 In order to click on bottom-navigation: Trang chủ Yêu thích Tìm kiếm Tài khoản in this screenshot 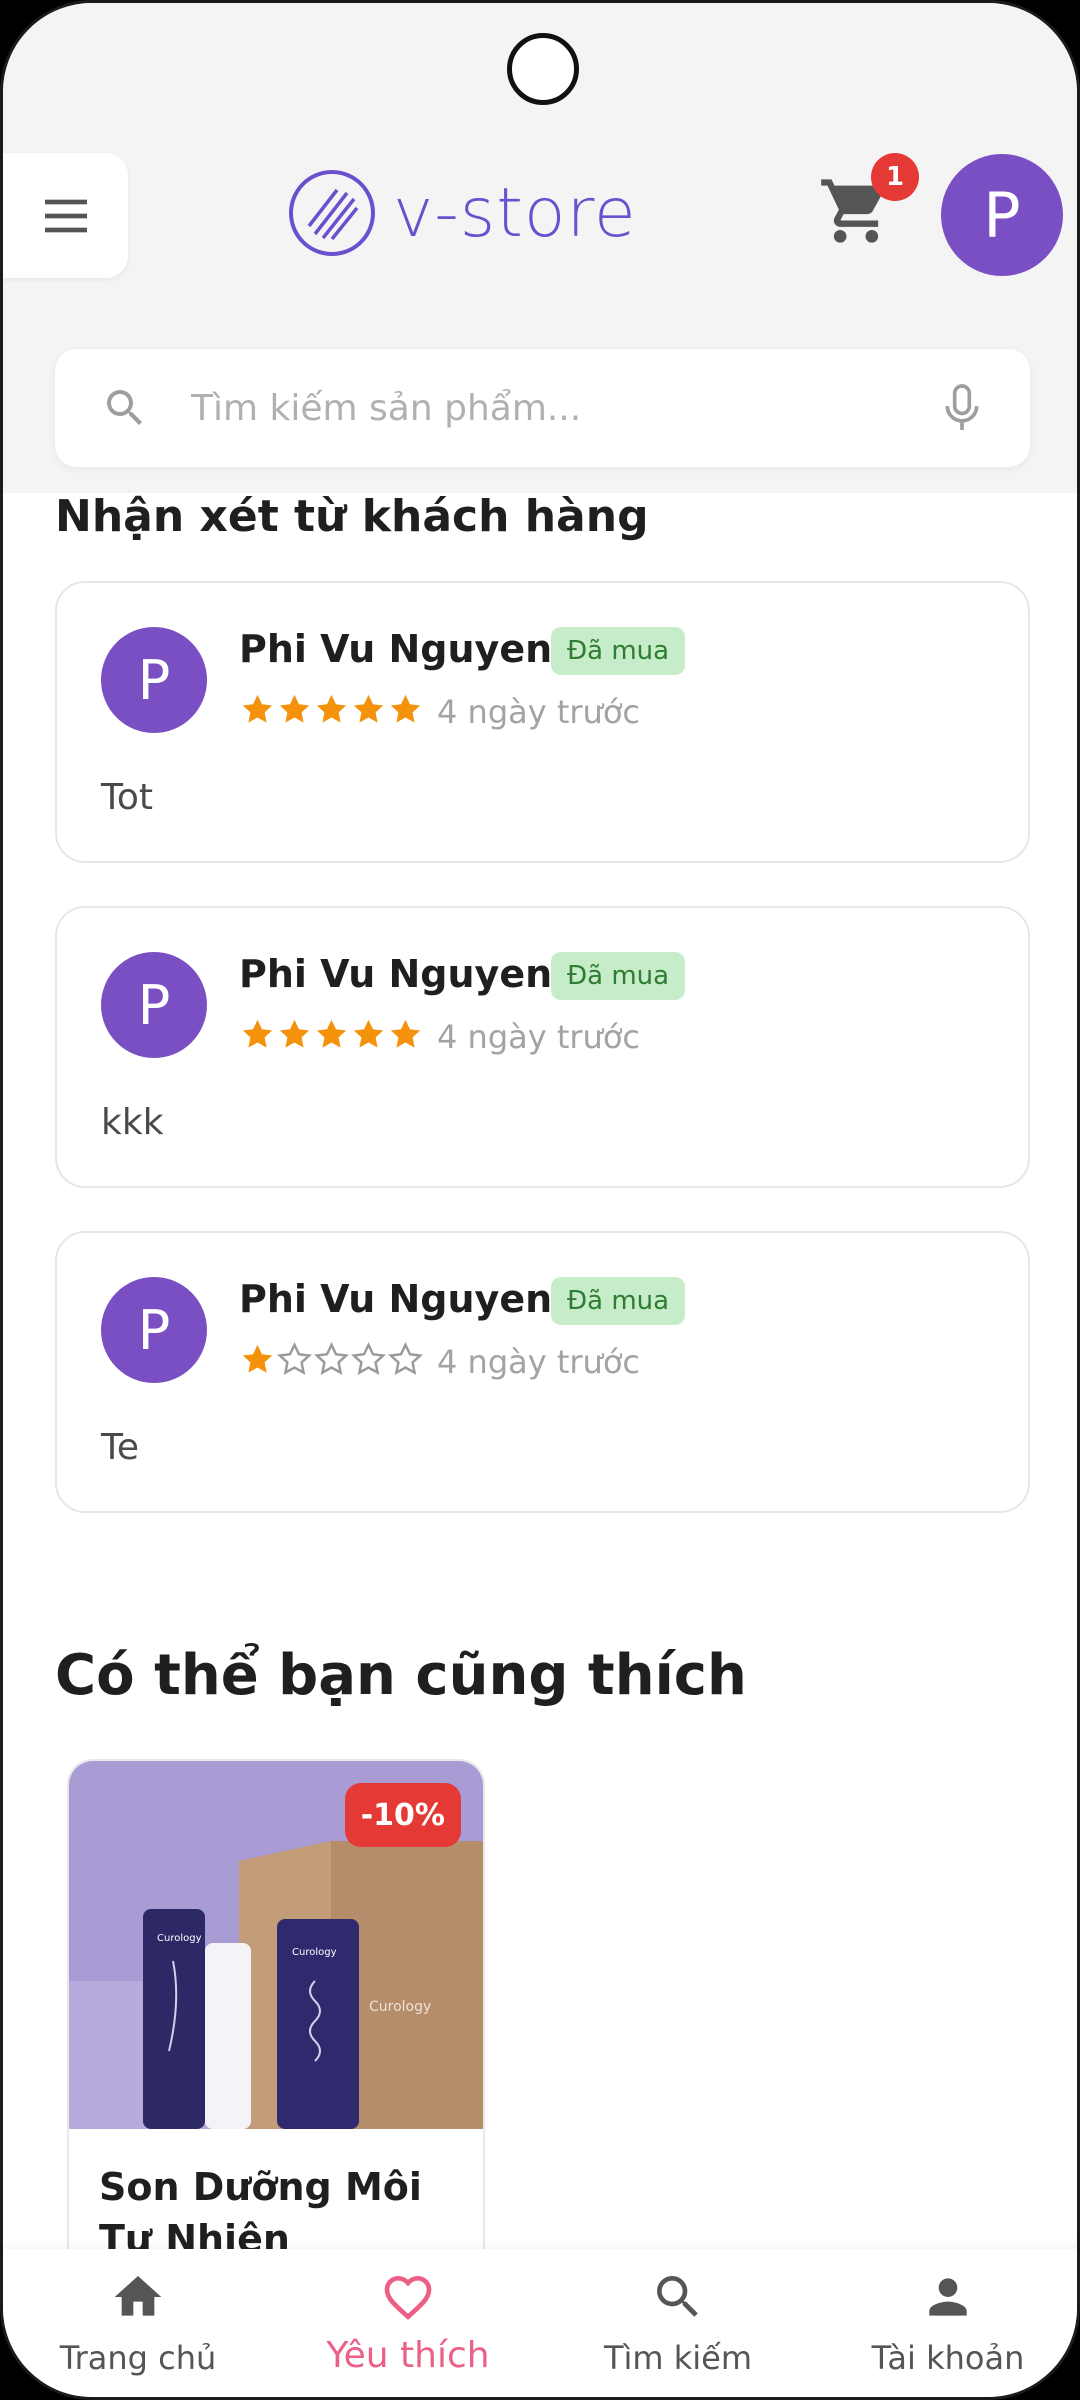, I will do `click(540, 2323)`.